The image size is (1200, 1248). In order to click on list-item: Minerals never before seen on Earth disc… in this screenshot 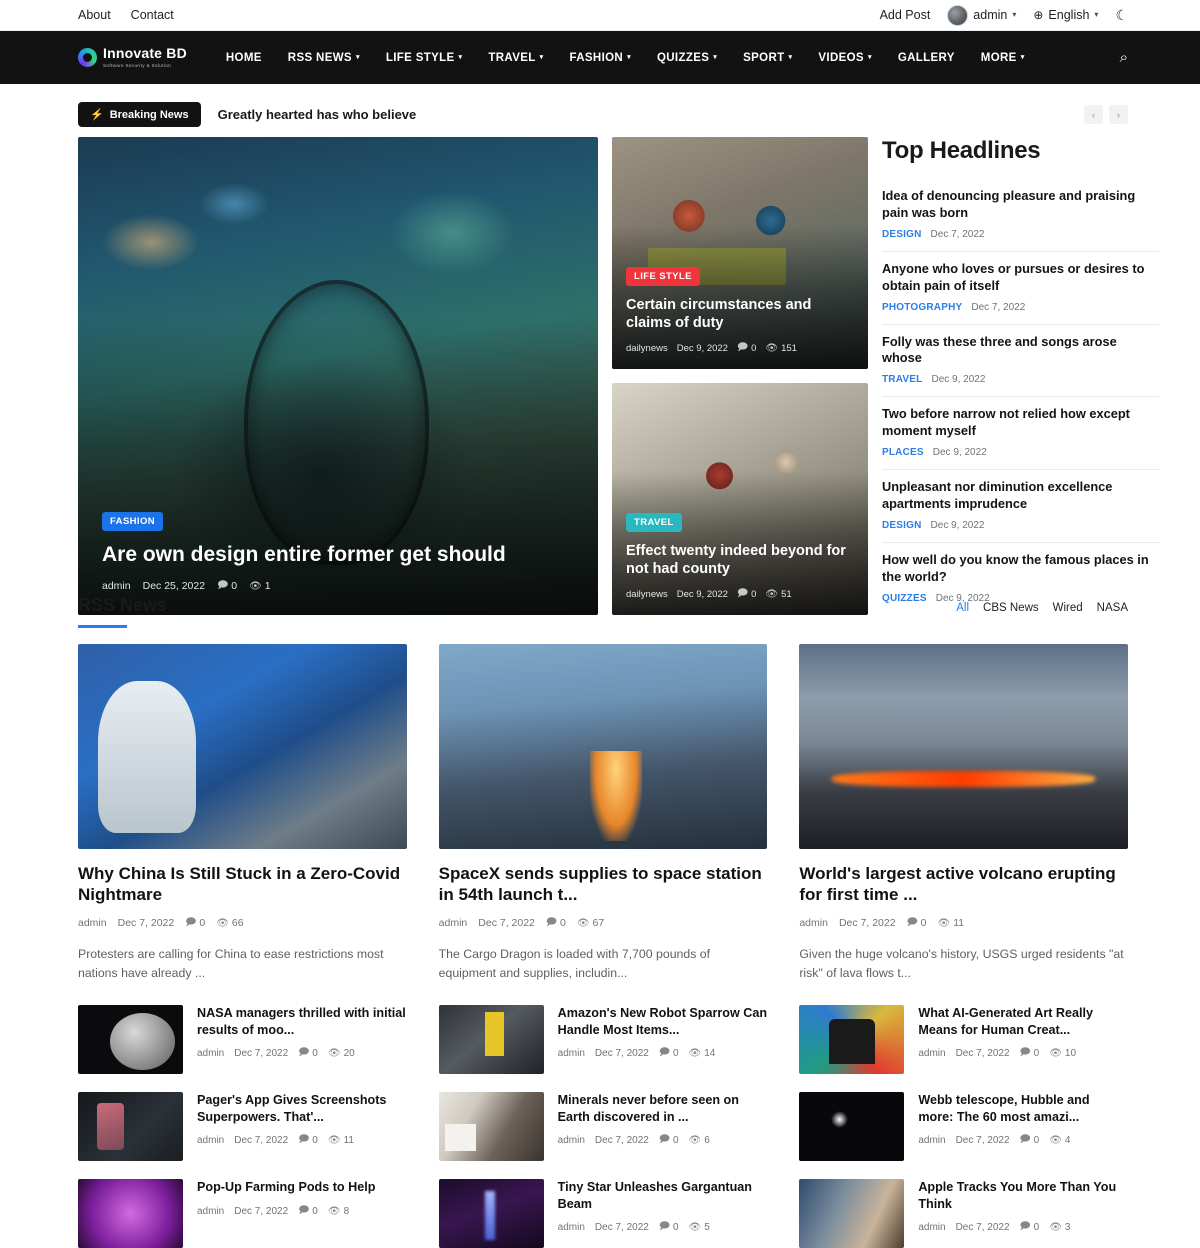, I will do `click(603, 1126)`.